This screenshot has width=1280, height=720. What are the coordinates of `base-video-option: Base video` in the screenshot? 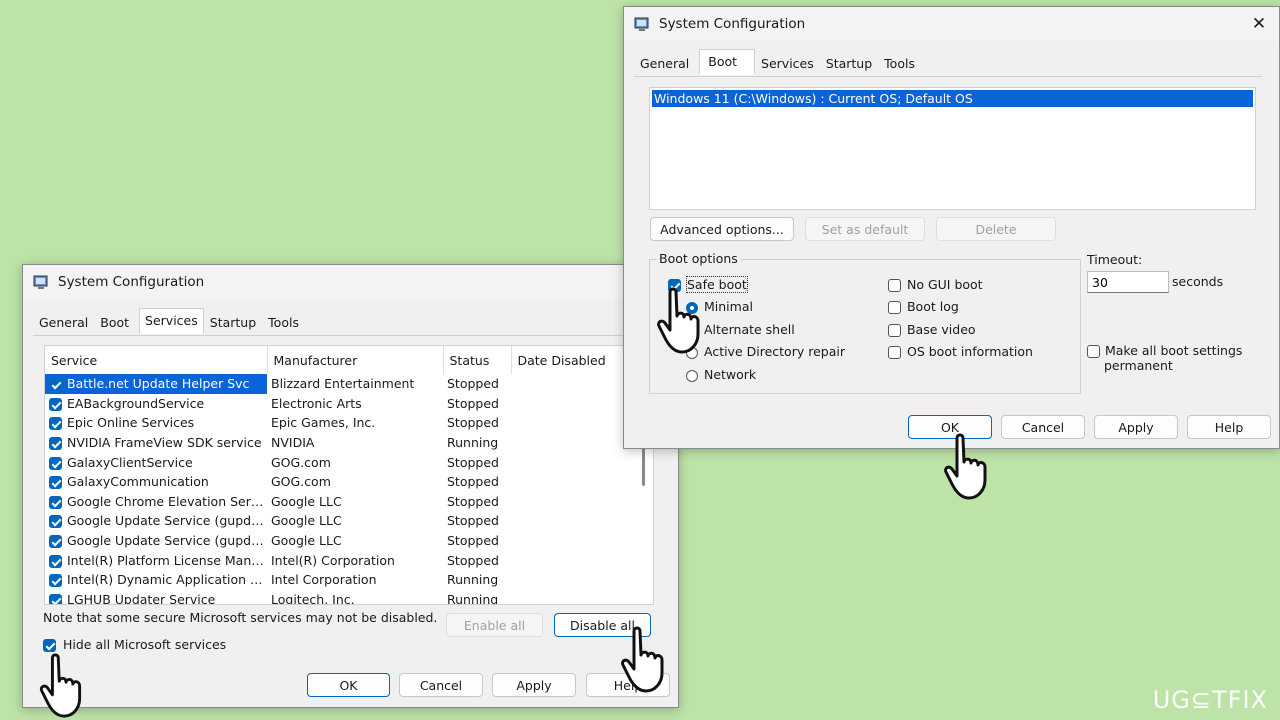 It's located at (932, 329).